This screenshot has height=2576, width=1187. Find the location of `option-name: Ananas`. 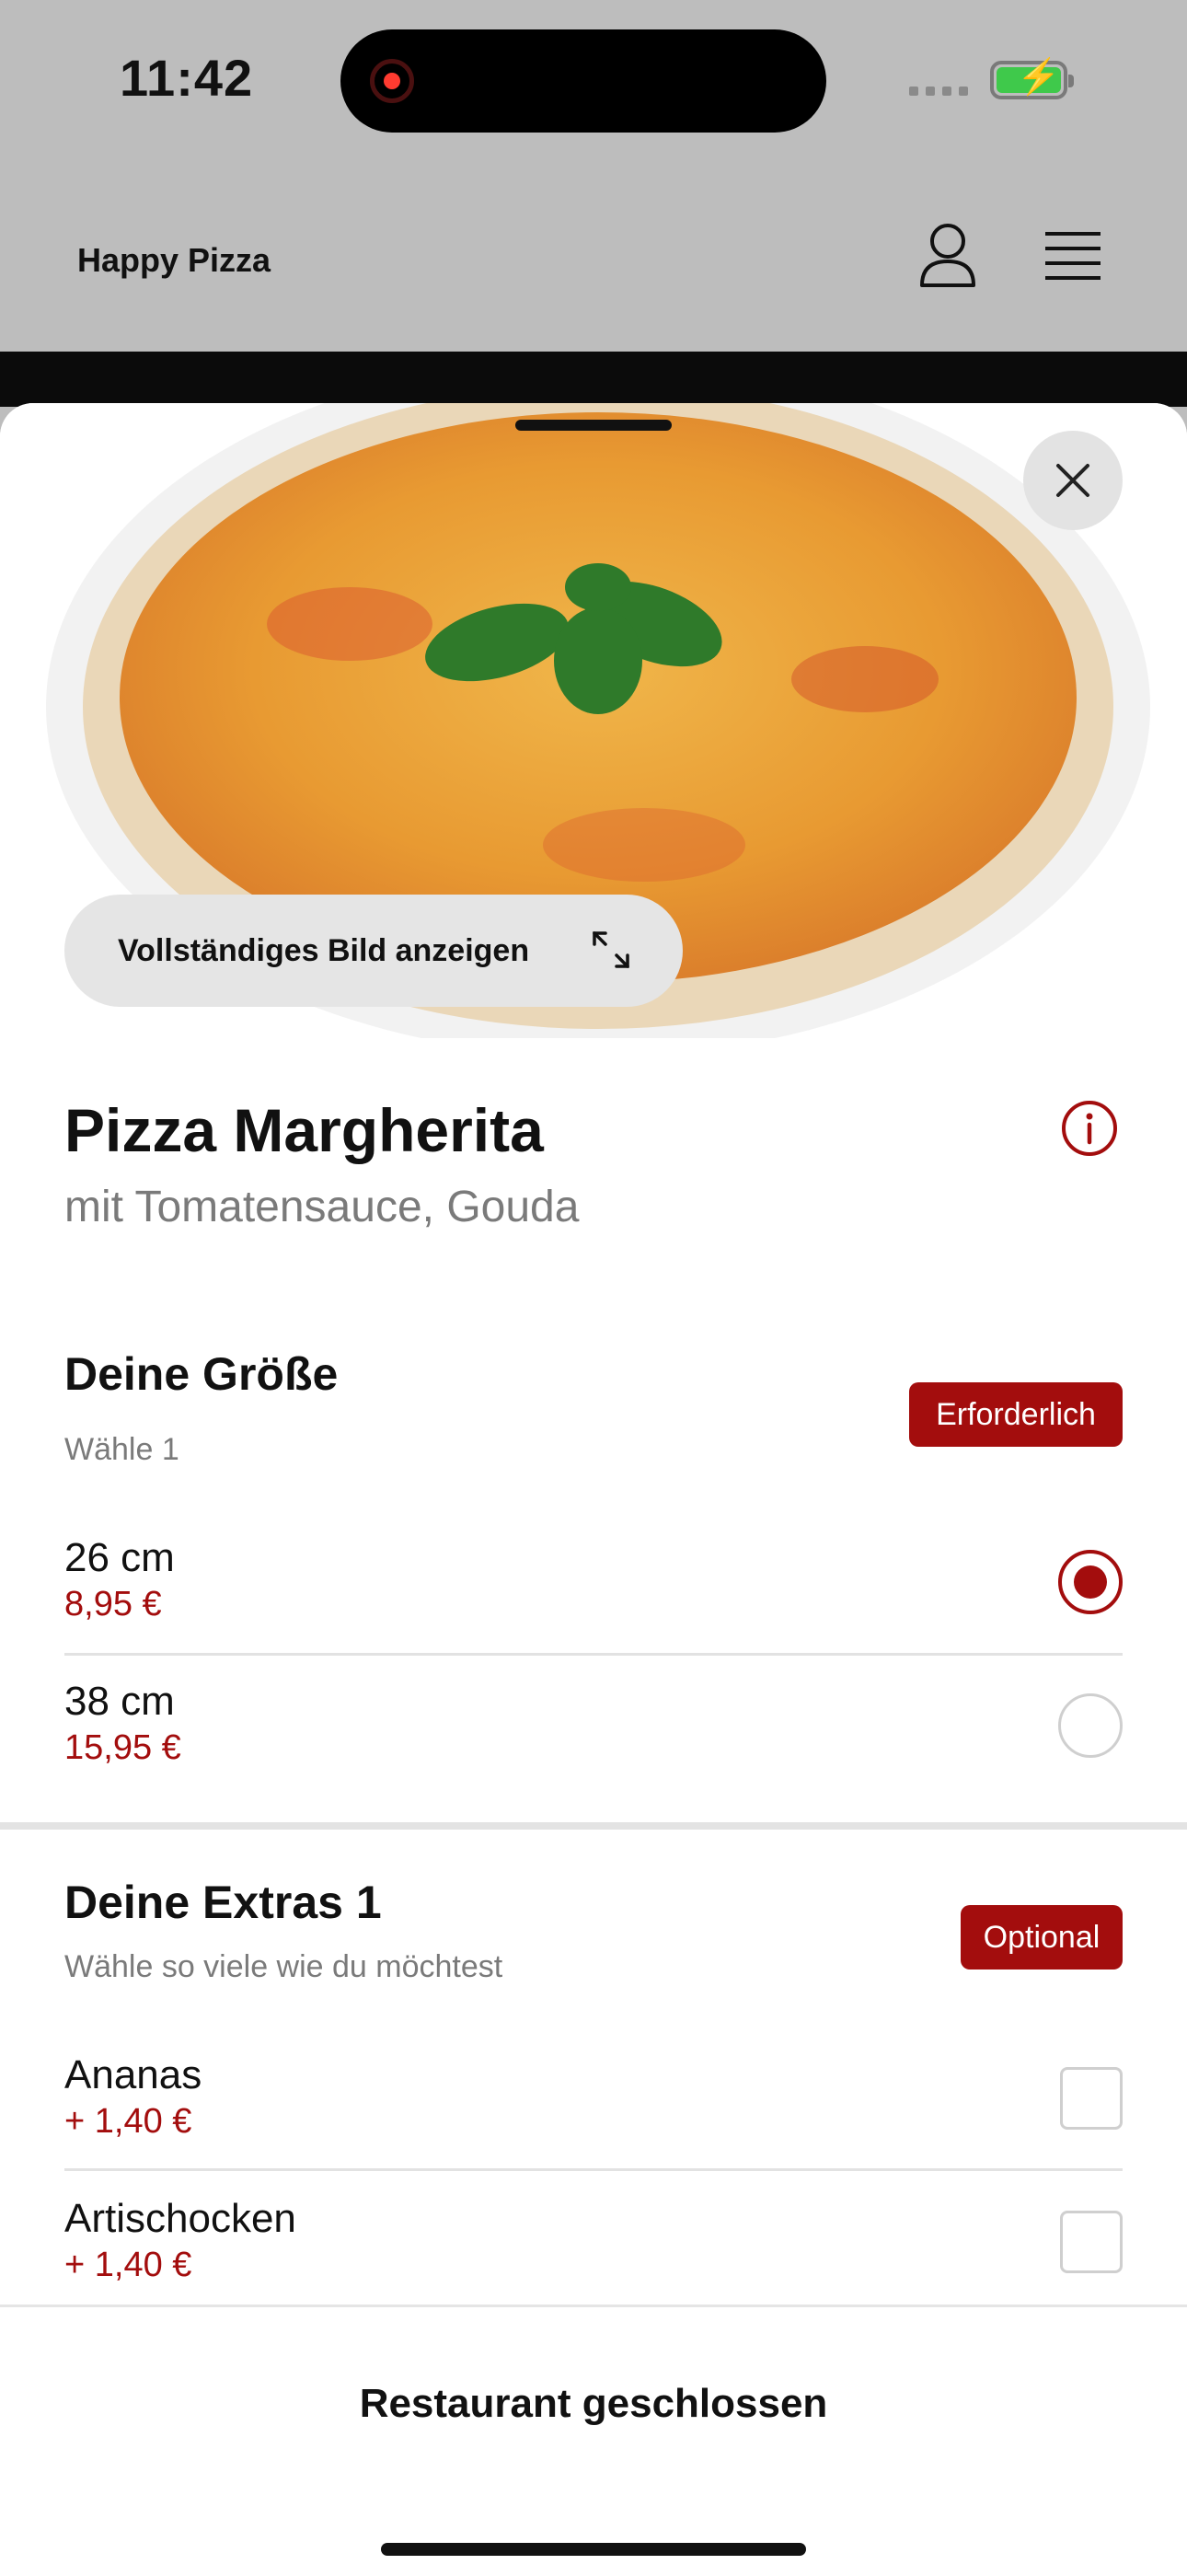

option-name: Ananas is located at coordinates (133, 2074).